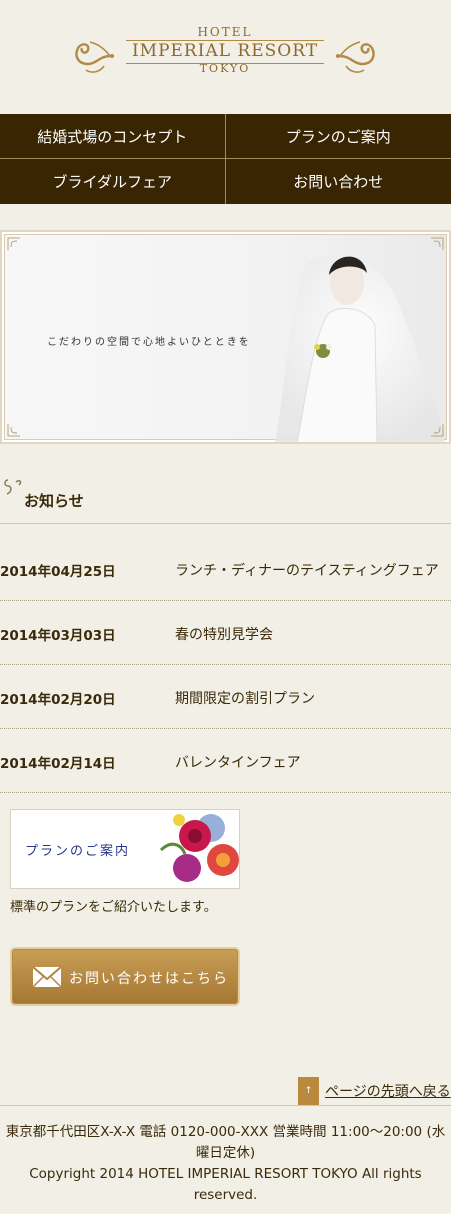 Image resolution: width=451 pixels, height=1214 pixels. I want to click on news-item: 2014年02月20日 期間限定の割引プラン, so click(225, 697).